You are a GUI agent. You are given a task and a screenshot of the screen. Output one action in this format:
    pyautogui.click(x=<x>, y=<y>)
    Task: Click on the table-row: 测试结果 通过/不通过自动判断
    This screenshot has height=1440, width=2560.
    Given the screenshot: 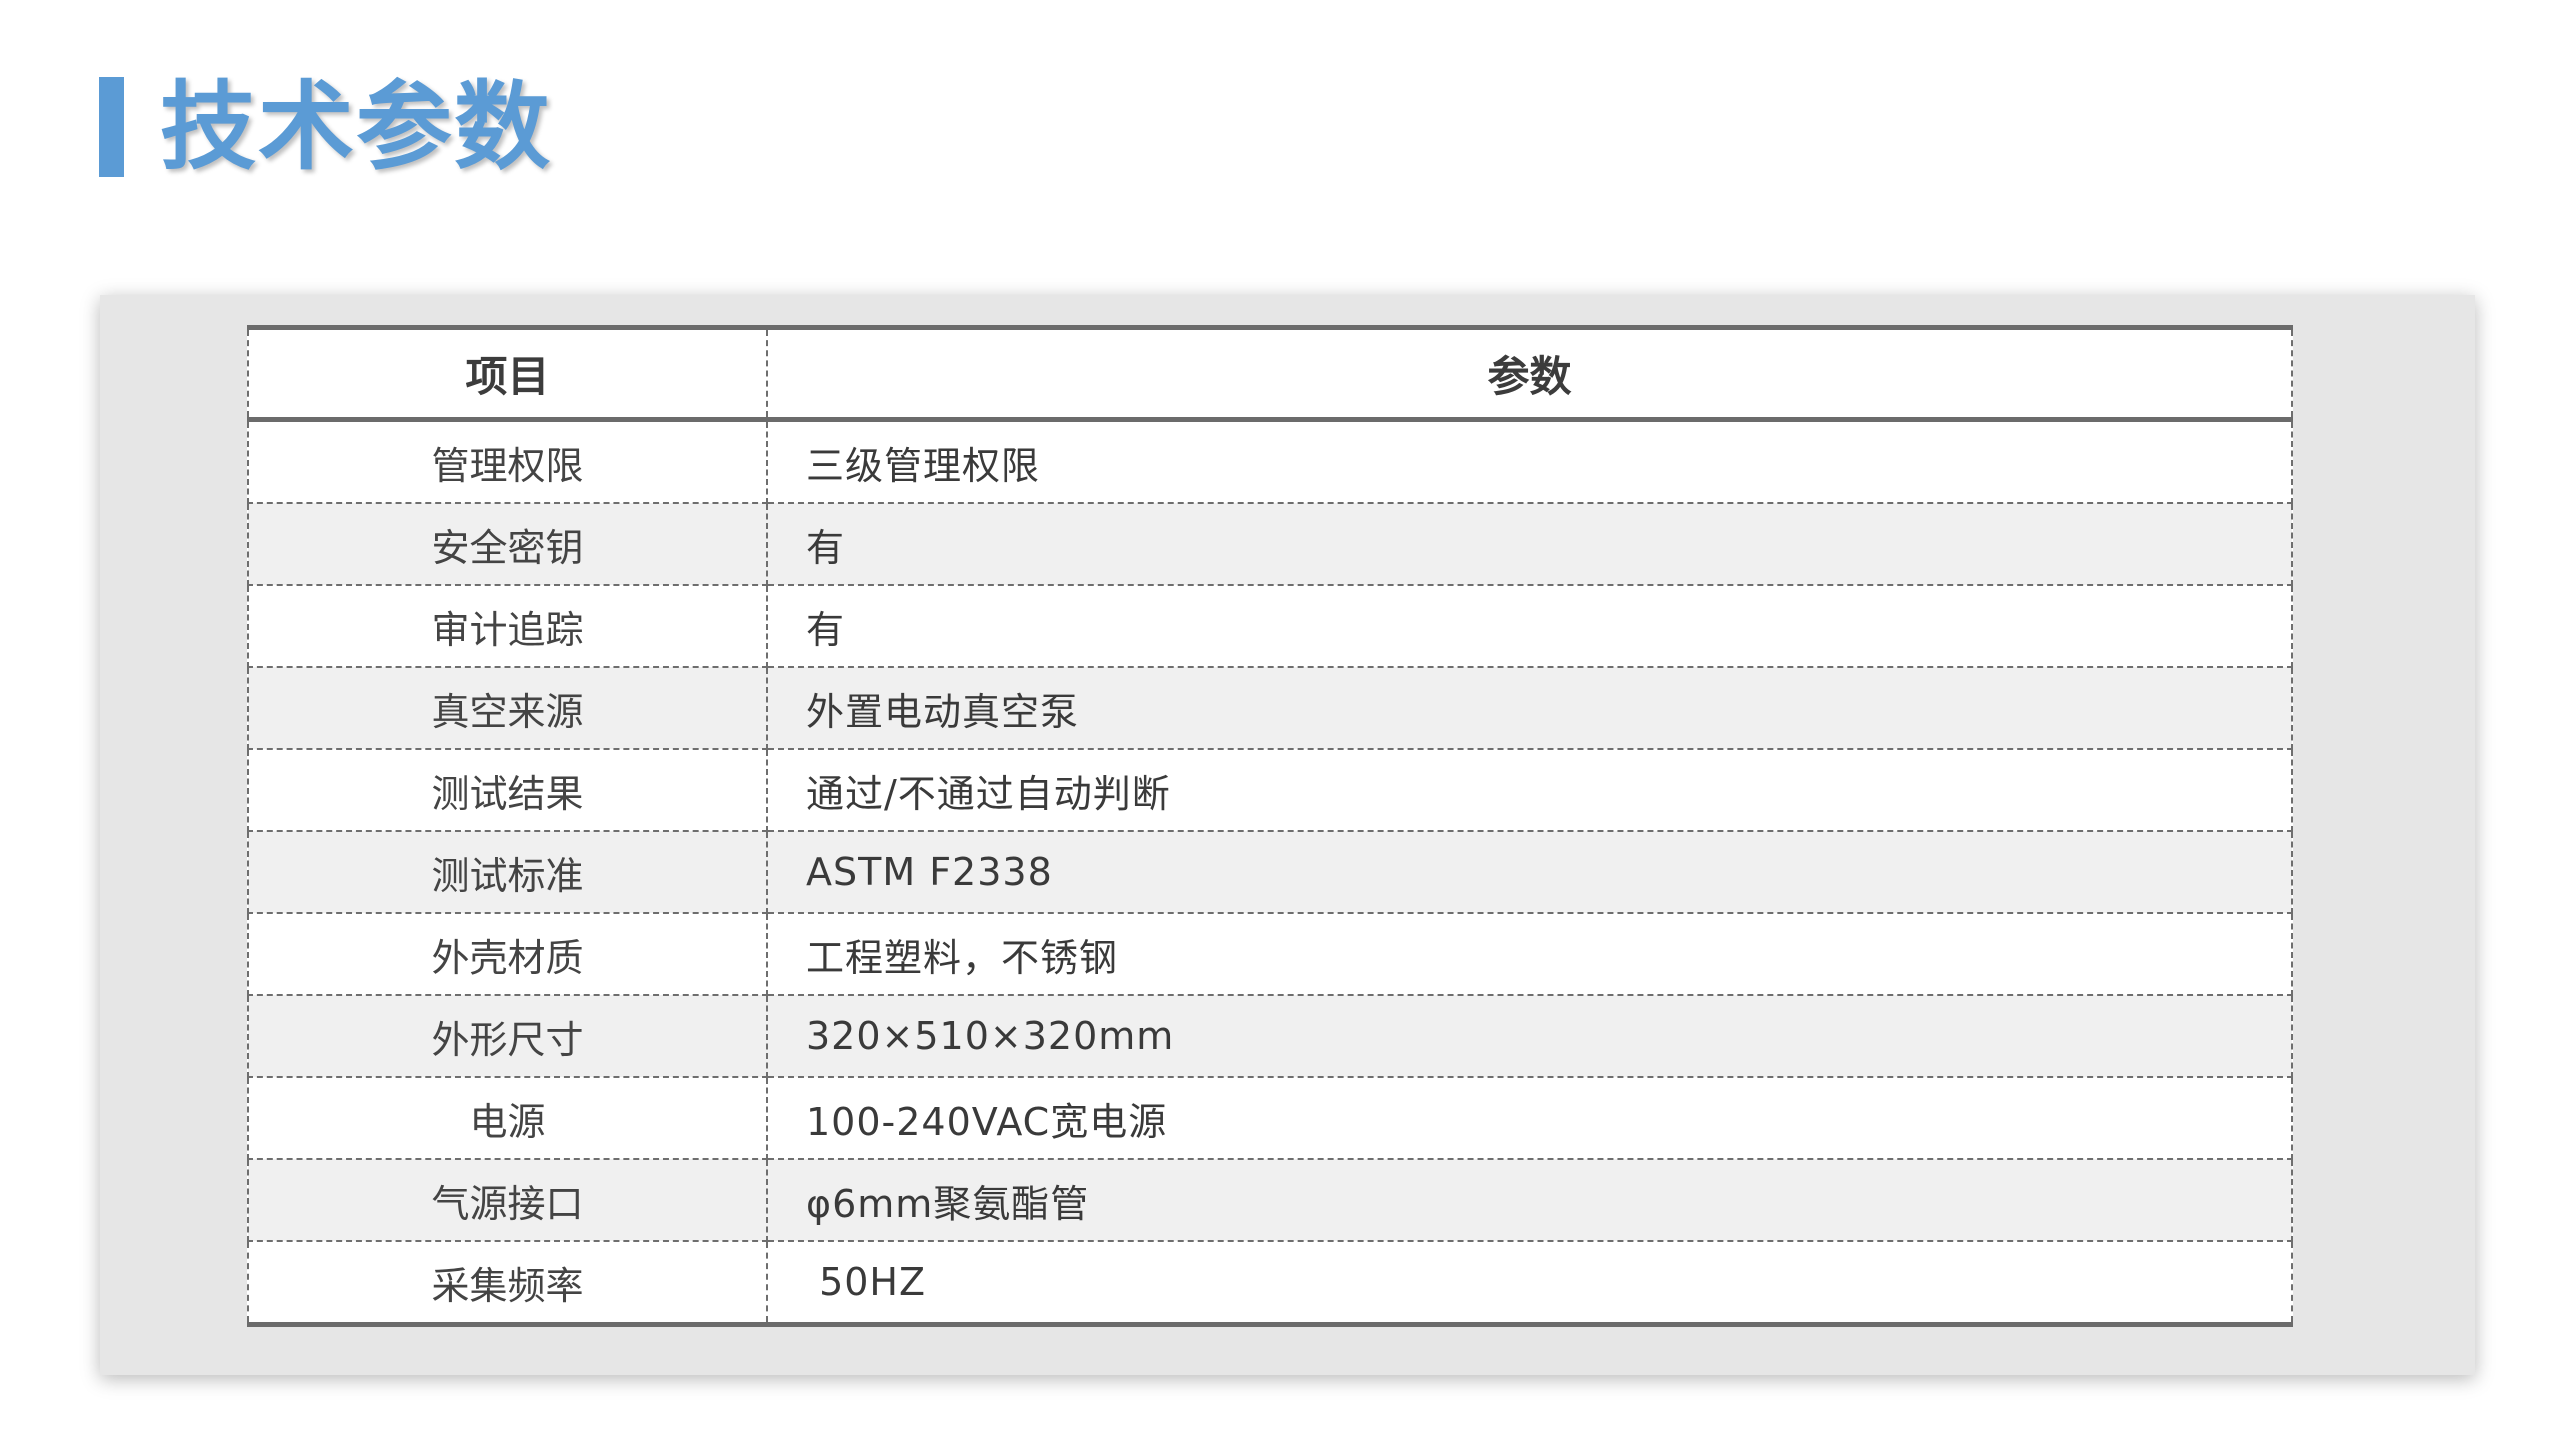 What is the action you would take?
    pyautogui.click(x=1270, y=790)
    